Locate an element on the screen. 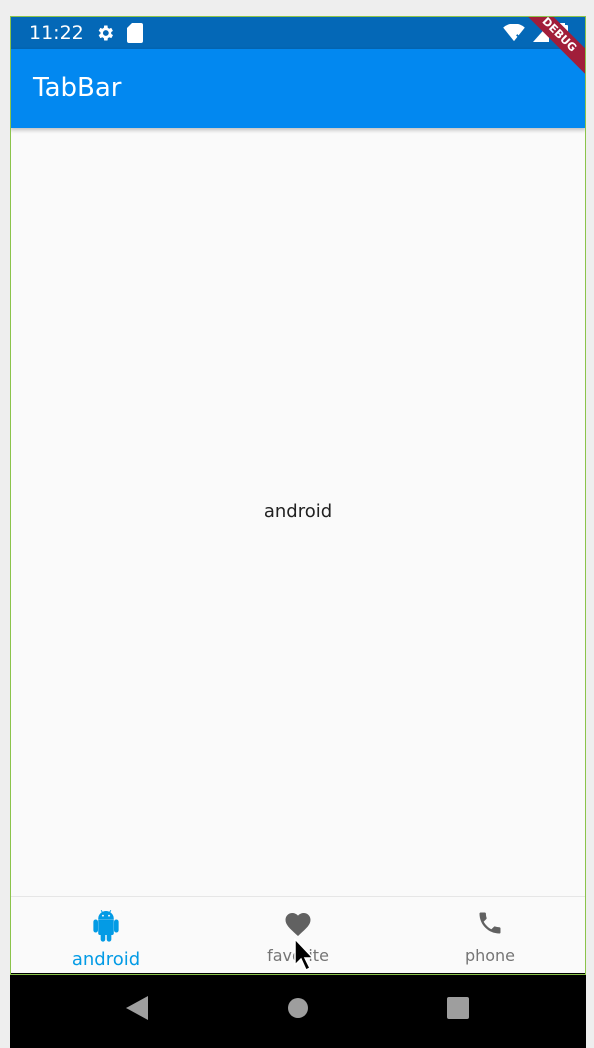 This screenshot has width=594, height=1048. status-bar: 11:22 DEBUG is located at coordinates (298, 48).